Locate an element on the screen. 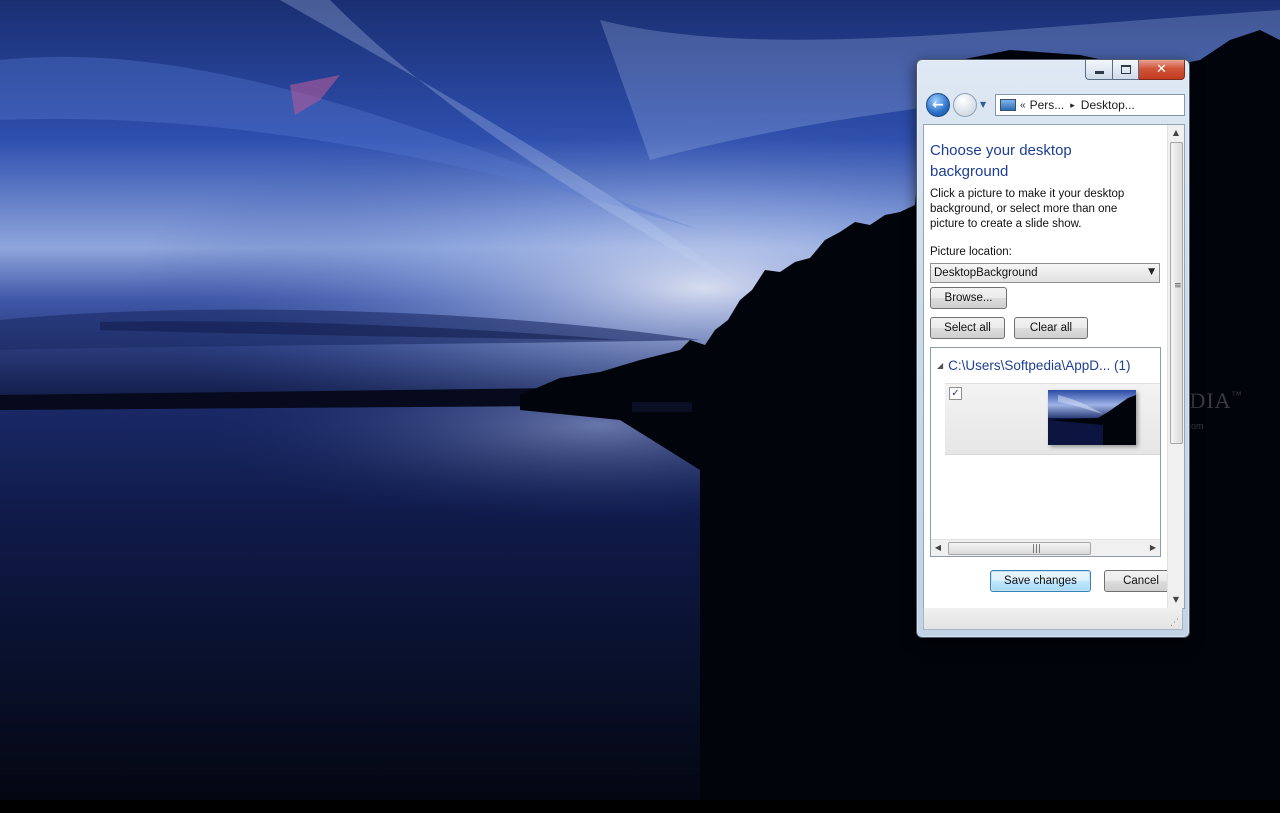 The width and height of the screenshot is (1280, 813). breadcrumb-arrow-icon: ▸ is located at coordinates (1072, 105).